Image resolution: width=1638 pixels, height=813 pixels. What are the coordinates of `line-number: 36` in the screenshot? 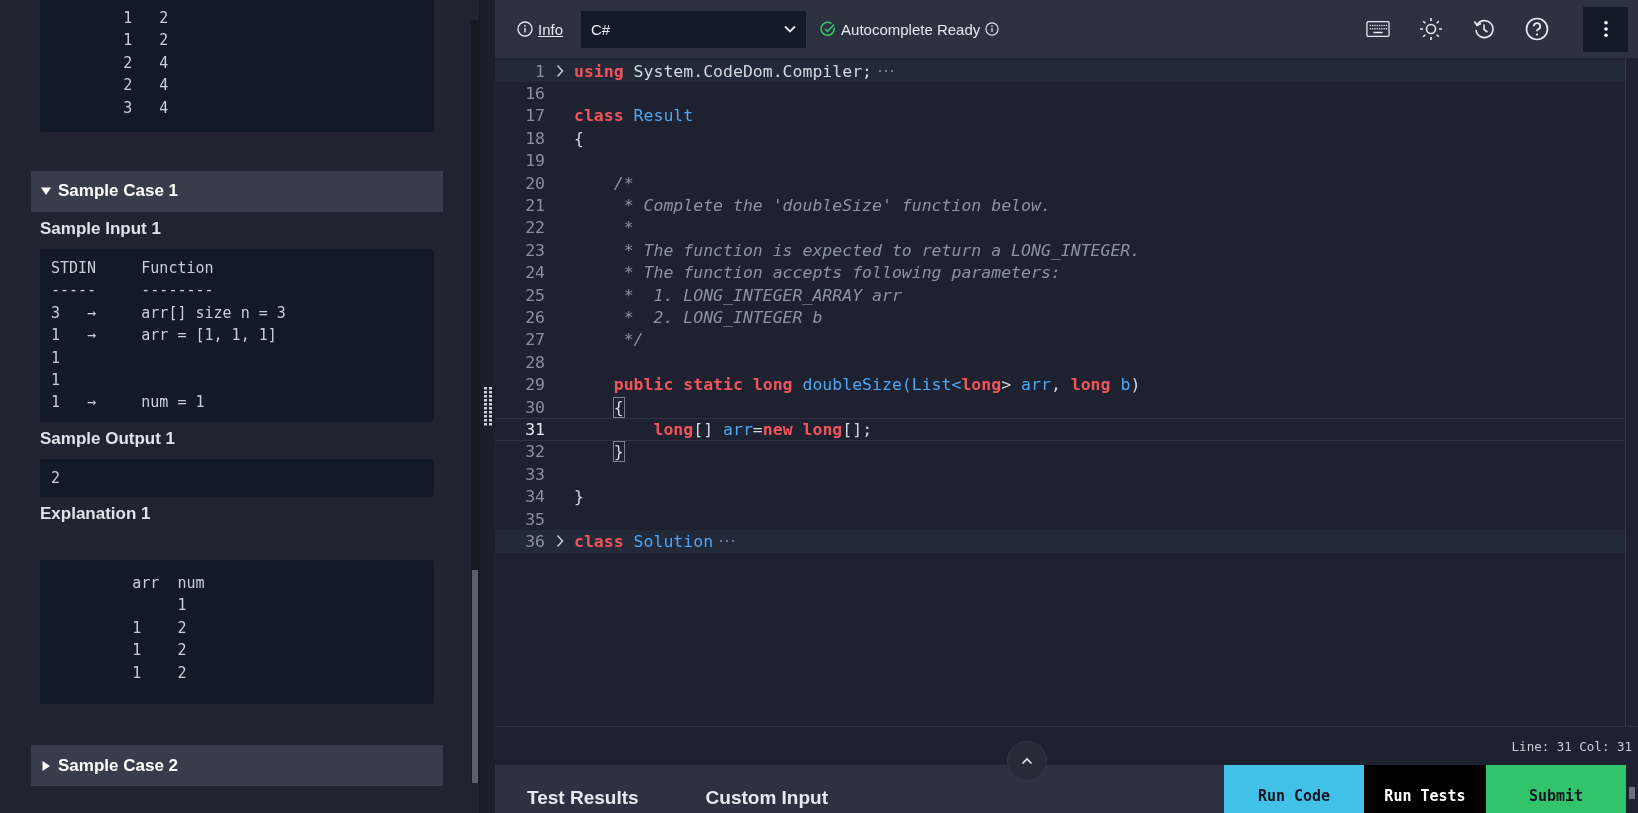 It's located at (534, 541).